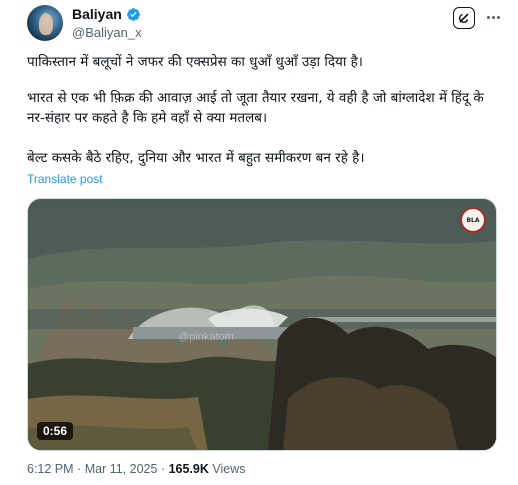  What do you see at coordinates (50, 469) in the screenshot?
I see `tweet-time: 6:12 PM` at bounding box center [50, 469].